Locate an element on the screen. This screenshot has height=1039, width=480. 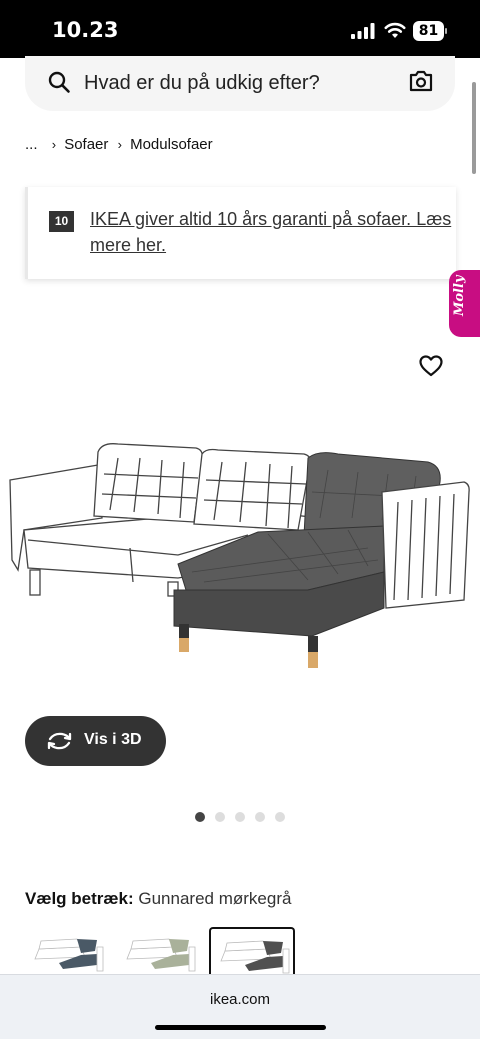
assistant-label: Molly is located at coordinates (459, 296).